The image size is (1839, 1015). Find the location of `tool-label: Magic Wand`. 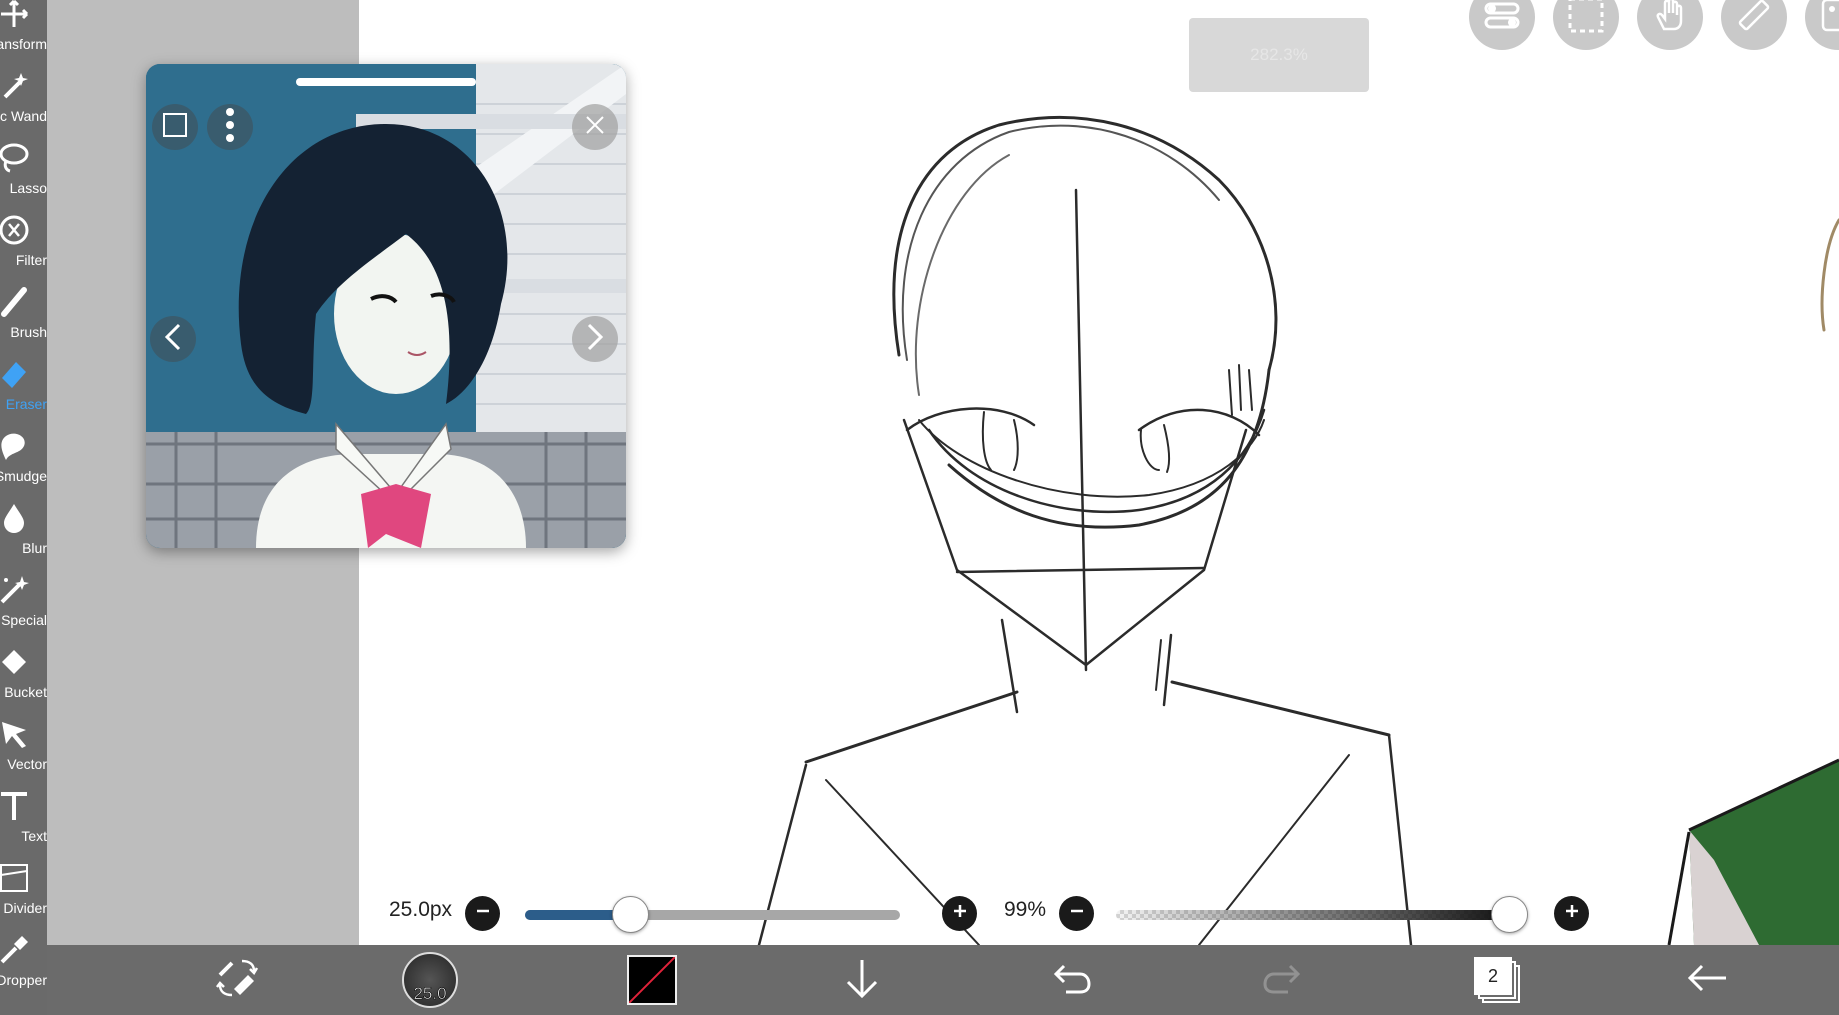

tool-label: Magic Wand is located at coordinates (23, 116).